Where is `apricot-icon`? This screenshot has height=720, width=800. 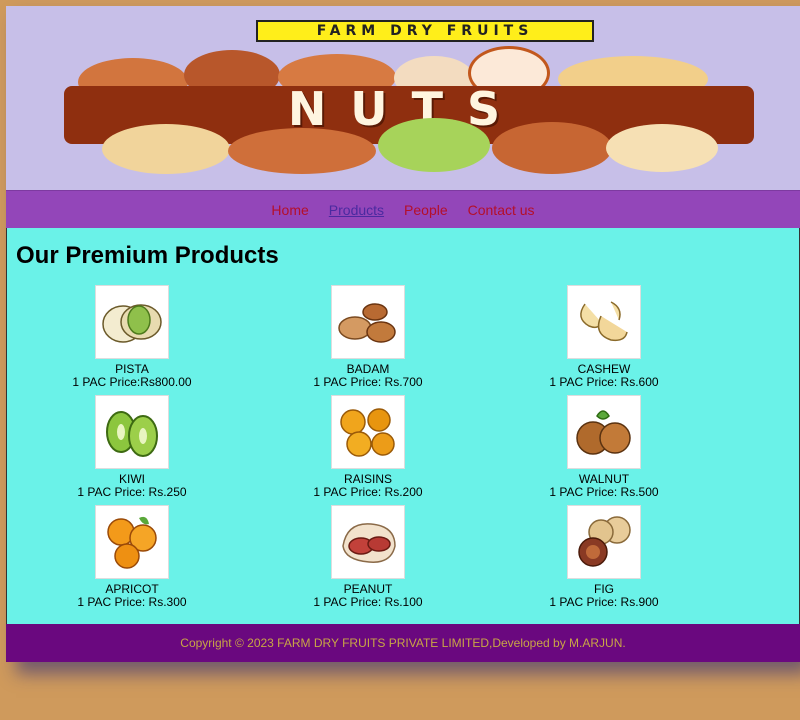 apricot-icon is located at coordinates (132, 542).